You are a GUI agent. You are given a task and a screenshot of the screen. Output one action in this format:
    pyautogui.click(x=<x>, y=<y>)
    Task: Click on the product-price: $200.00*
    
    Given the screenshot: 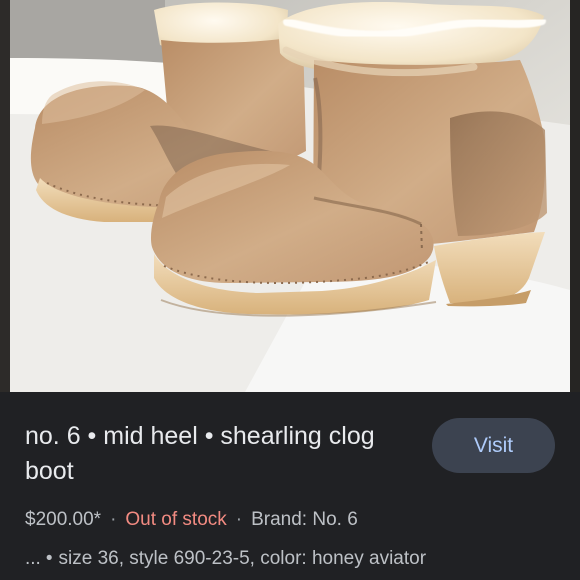 What is the action you would take?
    pyautogui.click(x=63, y=519)
    